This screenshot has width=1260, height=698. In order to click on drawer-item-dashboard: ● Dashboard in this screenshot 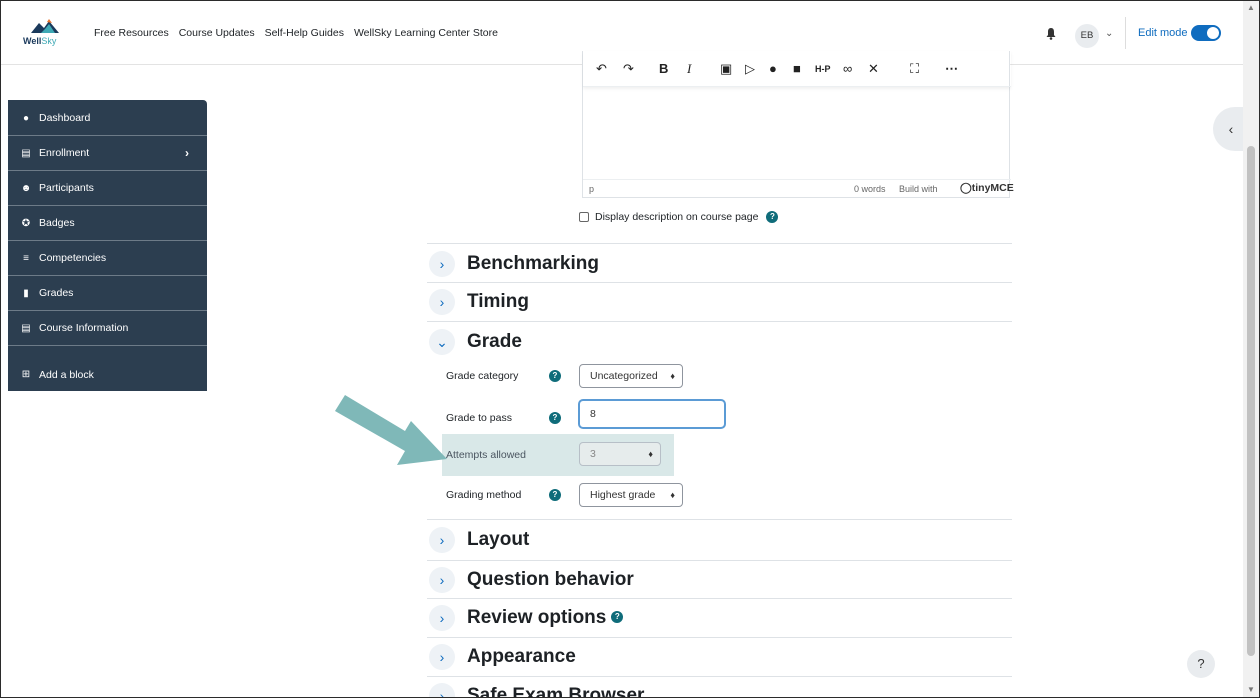, I will do `click(107, 118)`.